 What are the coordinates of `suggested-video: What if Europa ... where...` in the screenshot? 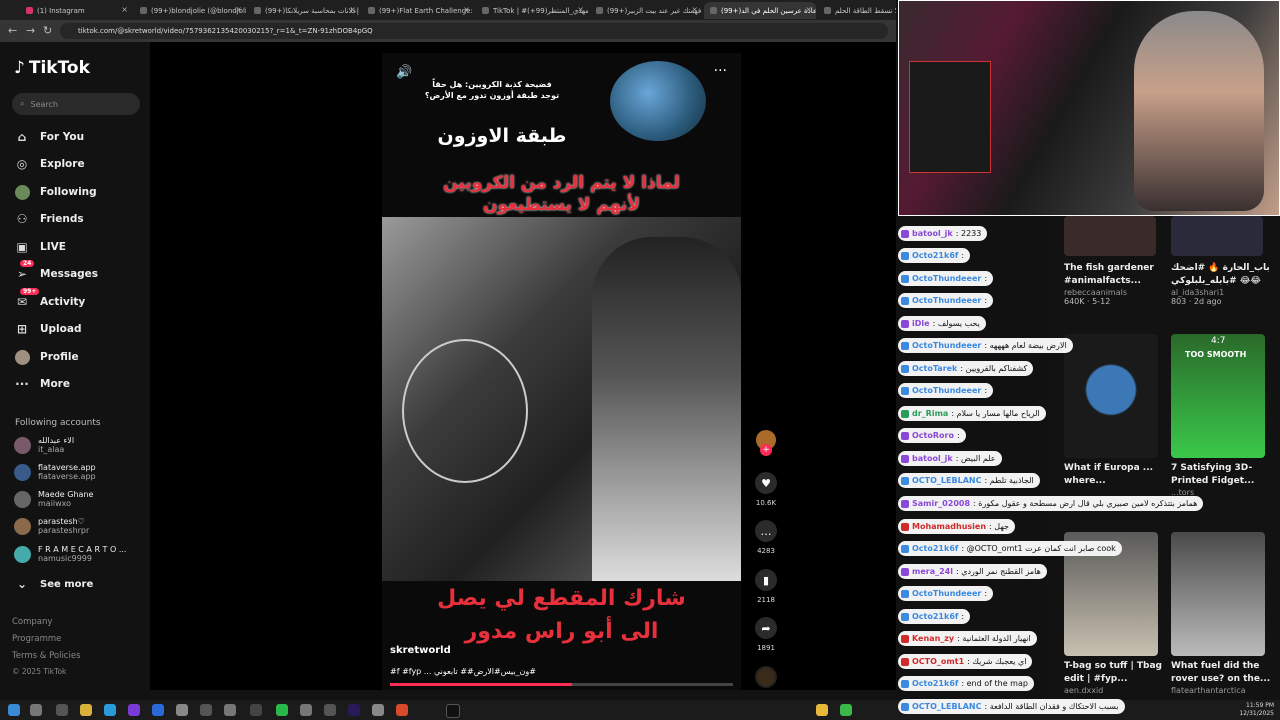 It's located at (1114, 411).